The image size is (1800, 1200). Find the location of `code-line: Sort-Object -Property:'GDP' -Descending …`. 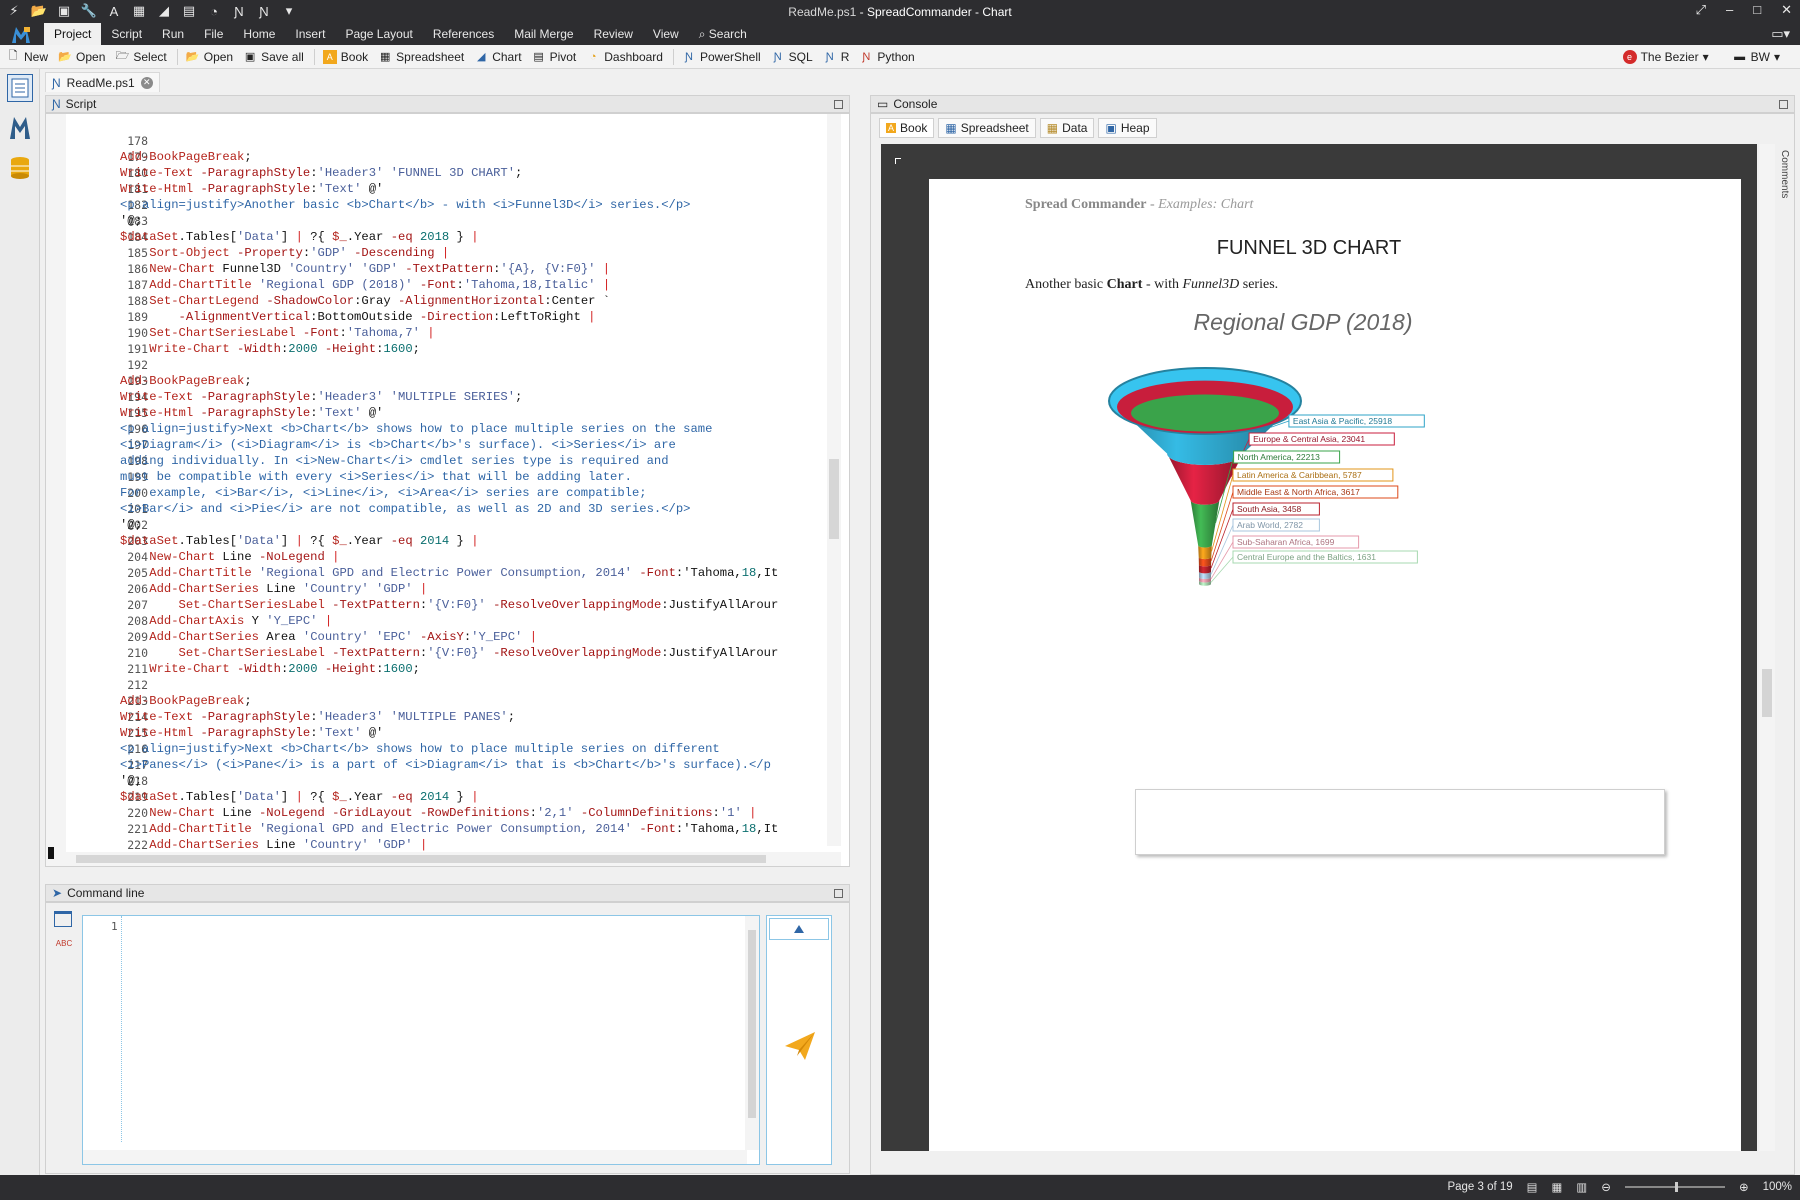

code-line: Sort-Object -Property:'GDP' -Descending … is located at coordinates (484, 253).